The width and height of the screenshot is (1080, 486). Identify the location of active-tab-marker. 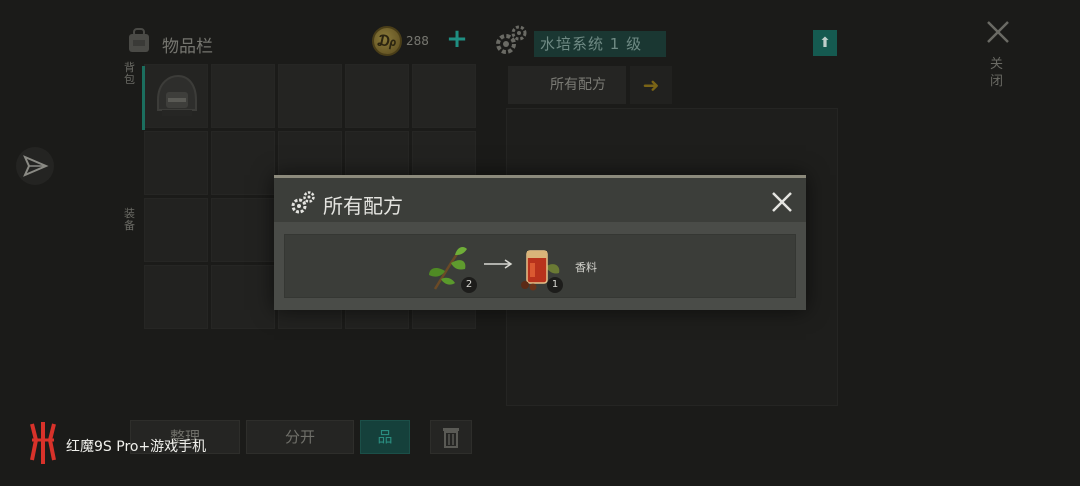
(143, 98).